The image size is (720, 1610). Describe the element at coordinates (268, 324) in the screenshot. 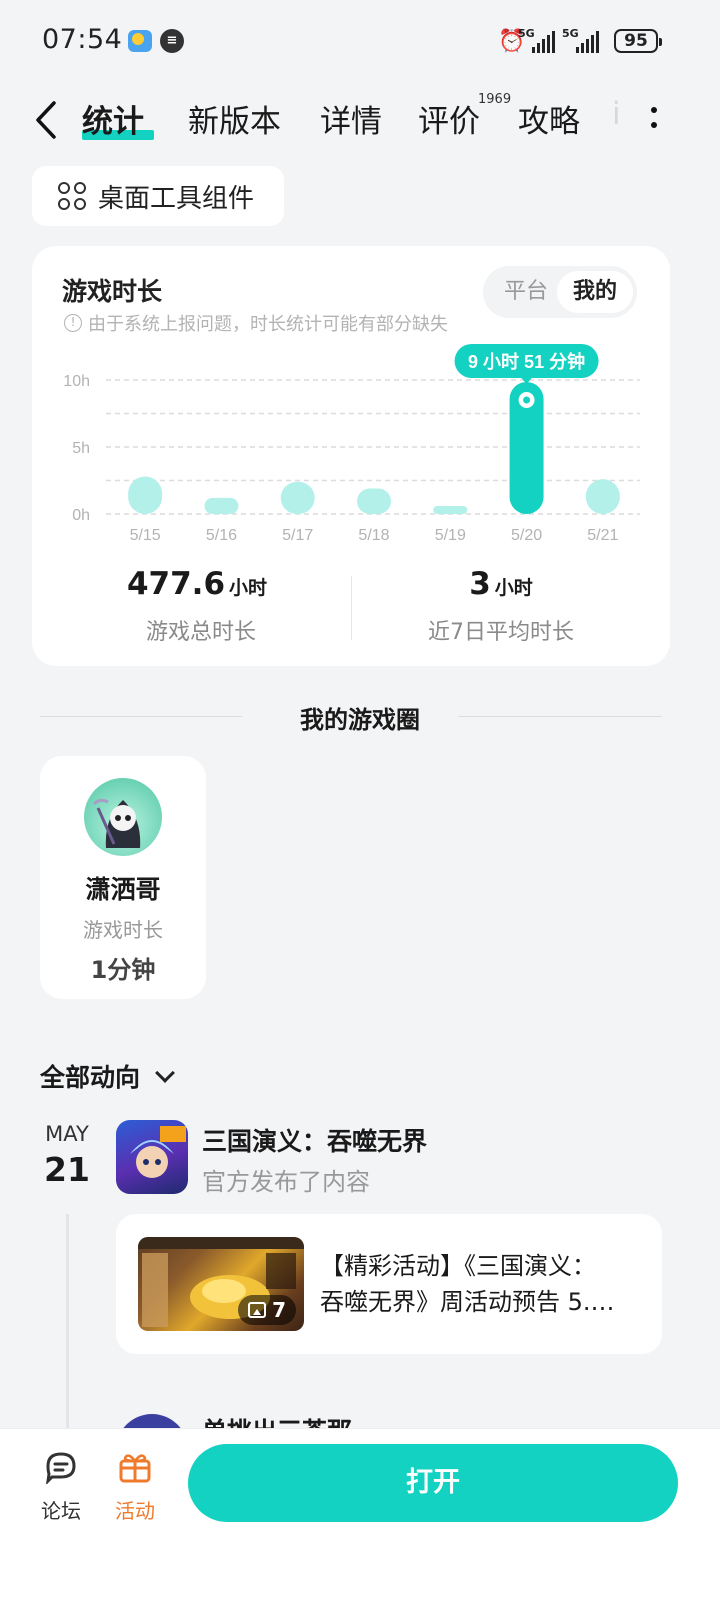

I see `playtime-note-text: 由于系统上报问题，时长统计可能有部分缺失` at that location.